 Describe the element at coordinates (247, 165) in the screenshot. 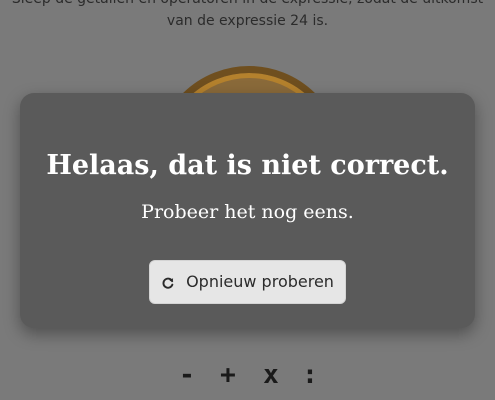

I see `dialog-title: Helaas, dat is niet correct.` at that location.